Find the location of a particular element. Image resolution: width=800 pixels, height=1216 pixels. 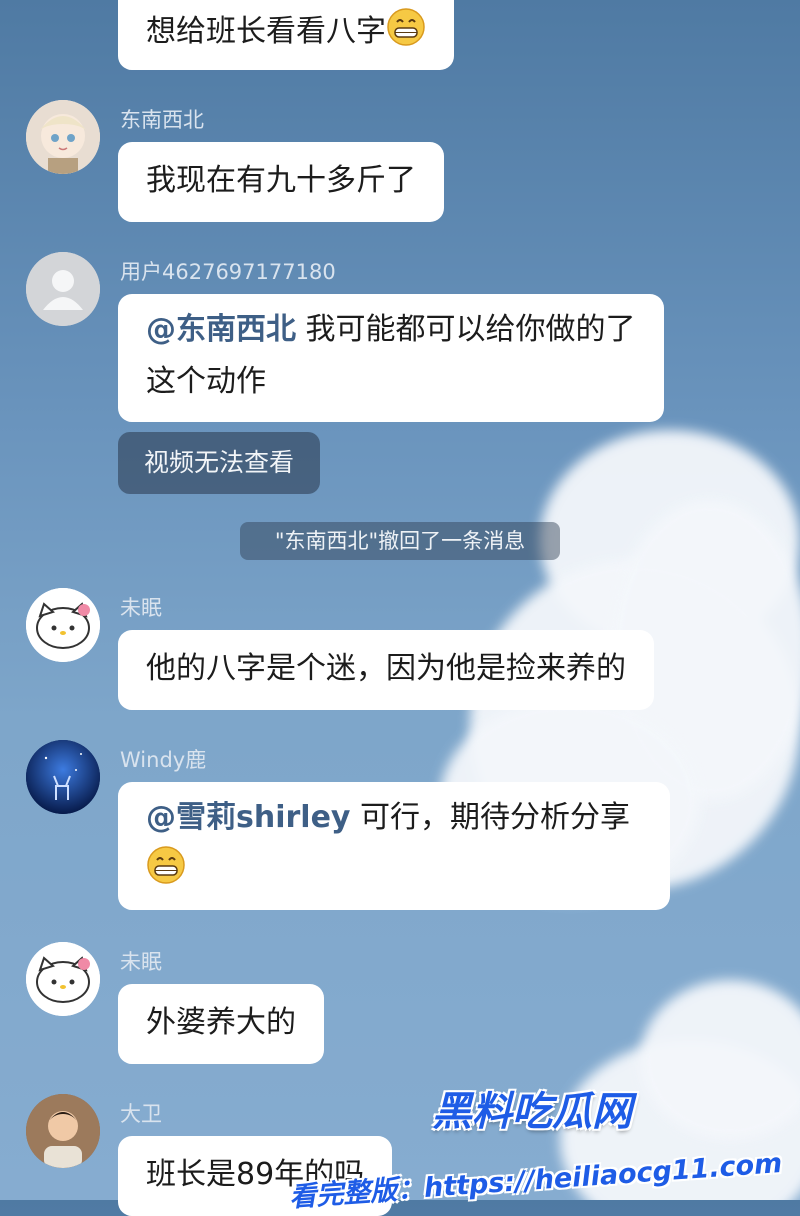

person-avatar-icon is located at coordinates (63, 1131).